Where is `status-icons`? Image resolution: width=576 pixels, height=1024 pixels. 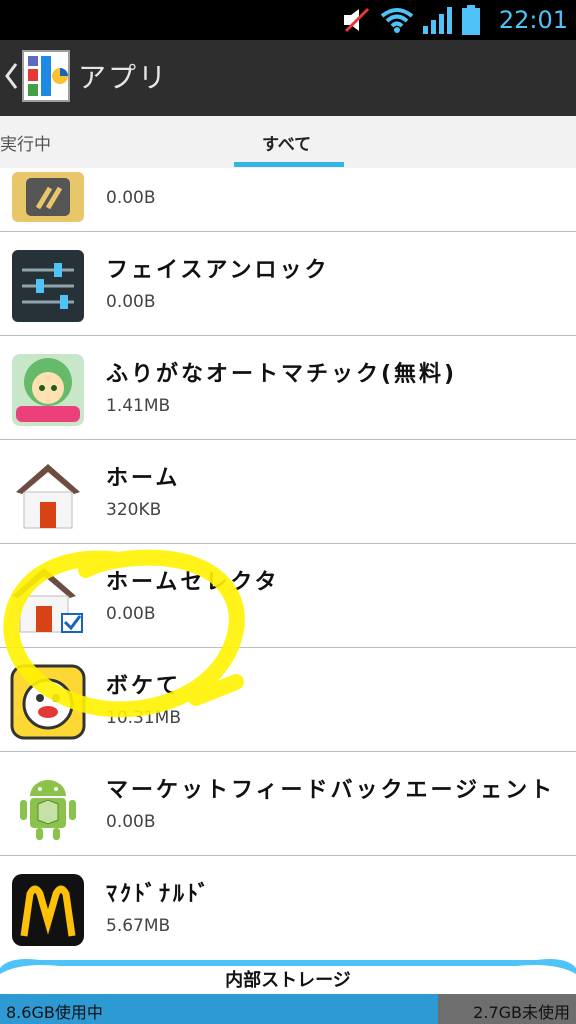 status-icons is located at coordinates (411, 20).